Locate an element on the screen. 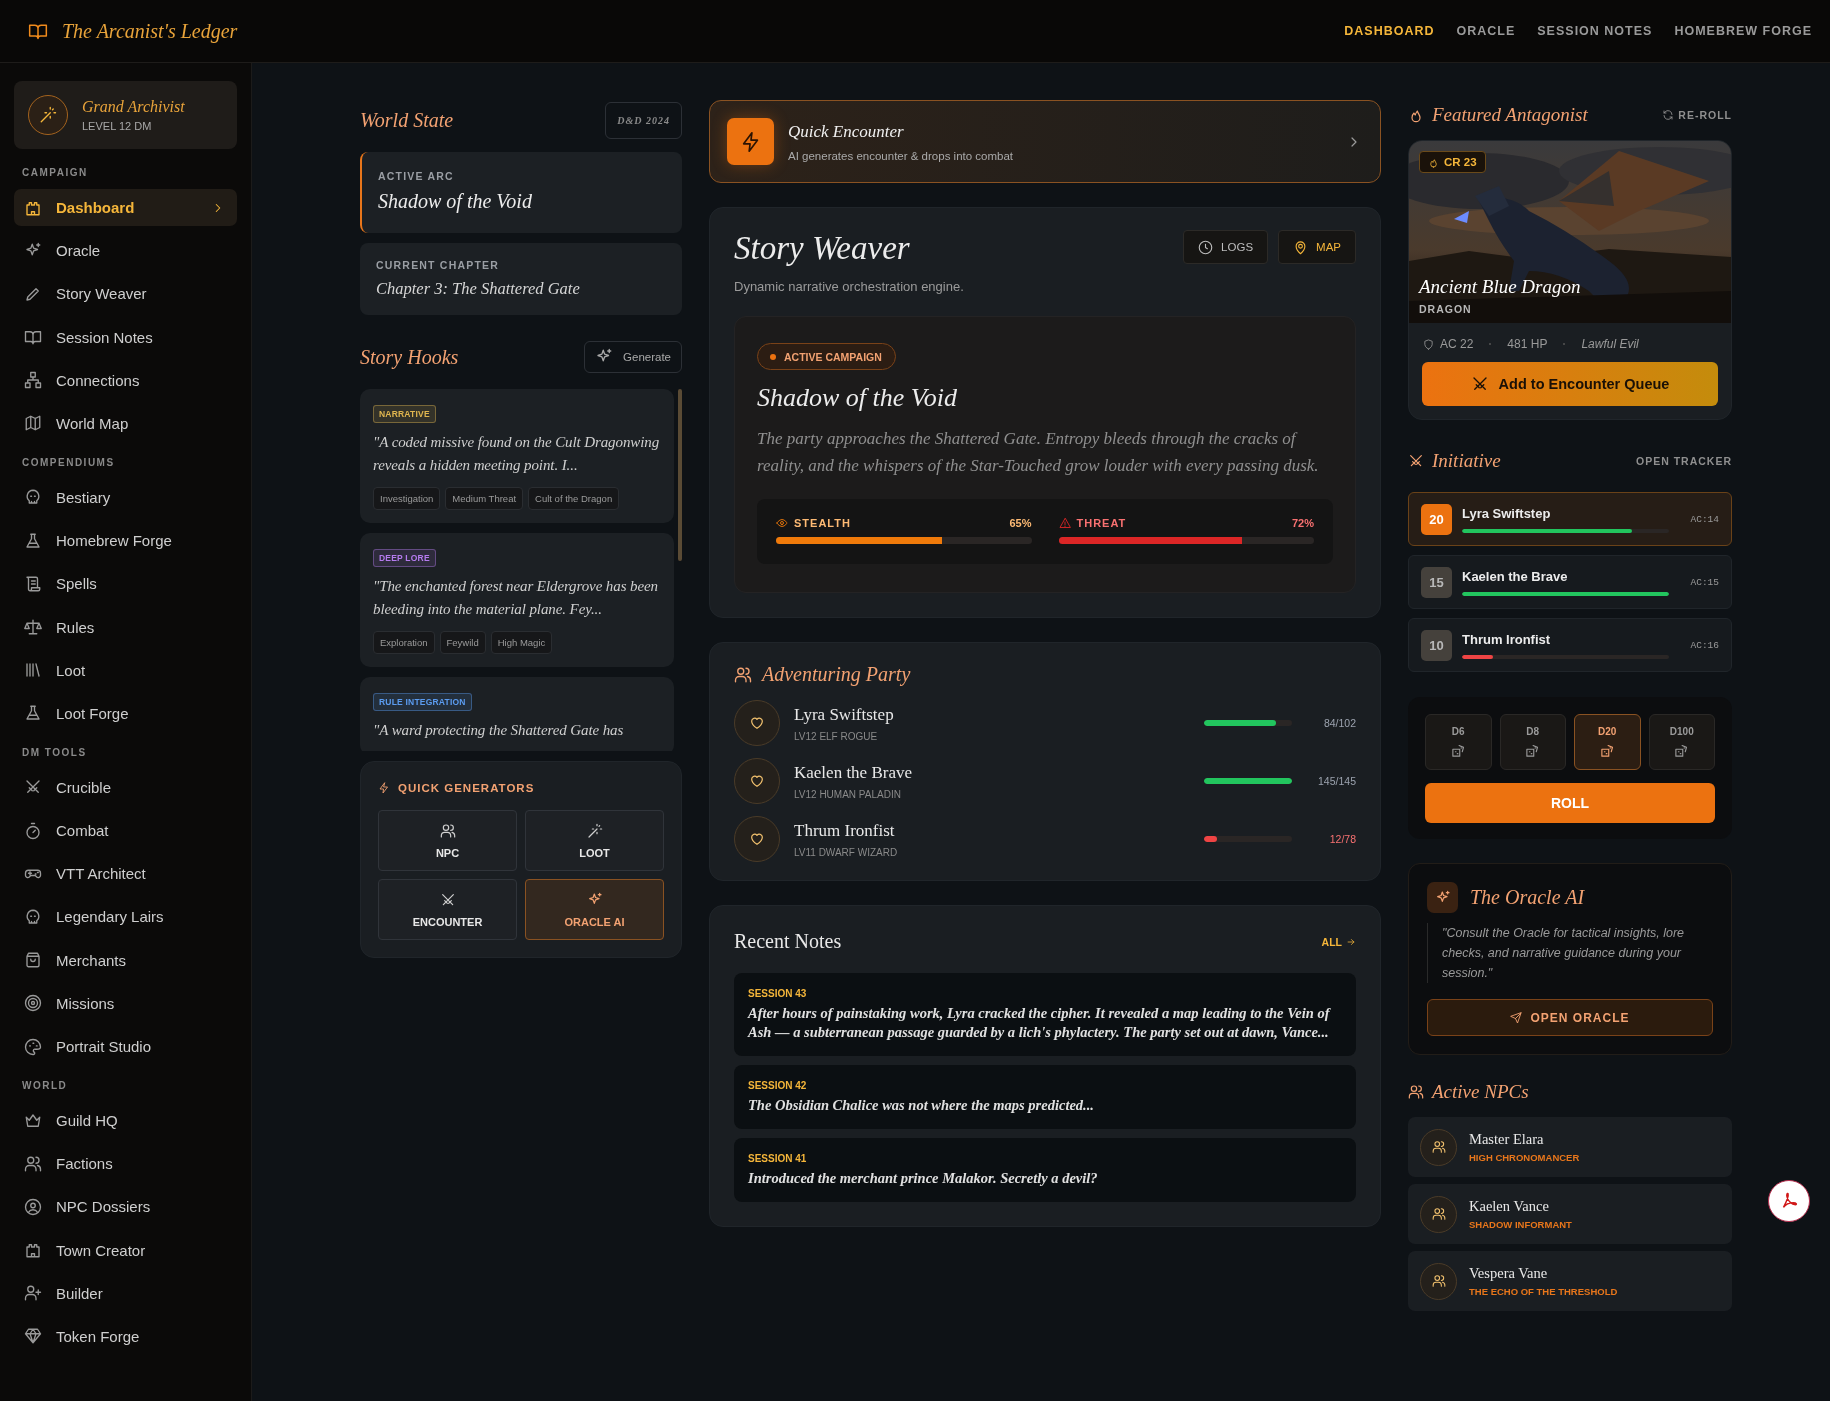 The height and width of the screenshot is (1401, 1830). chapter-title: Chapter 3: The Shattered Gate is located at coordinates (478, 289).